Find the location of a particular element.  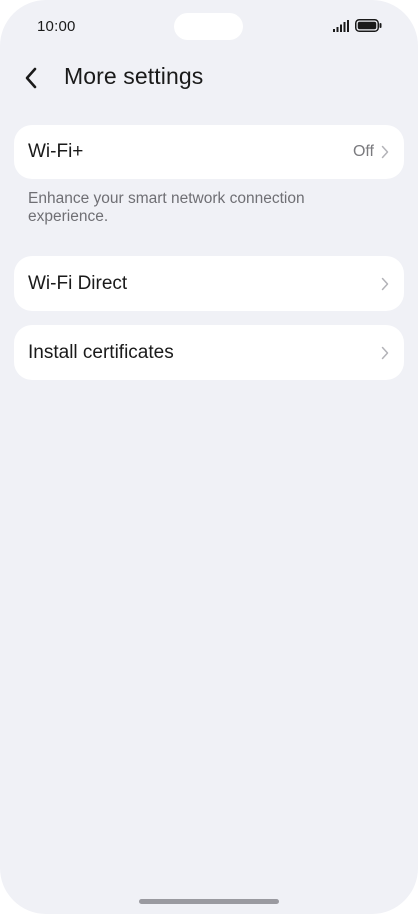

camera-cutout is located at coordinates (208, 26).